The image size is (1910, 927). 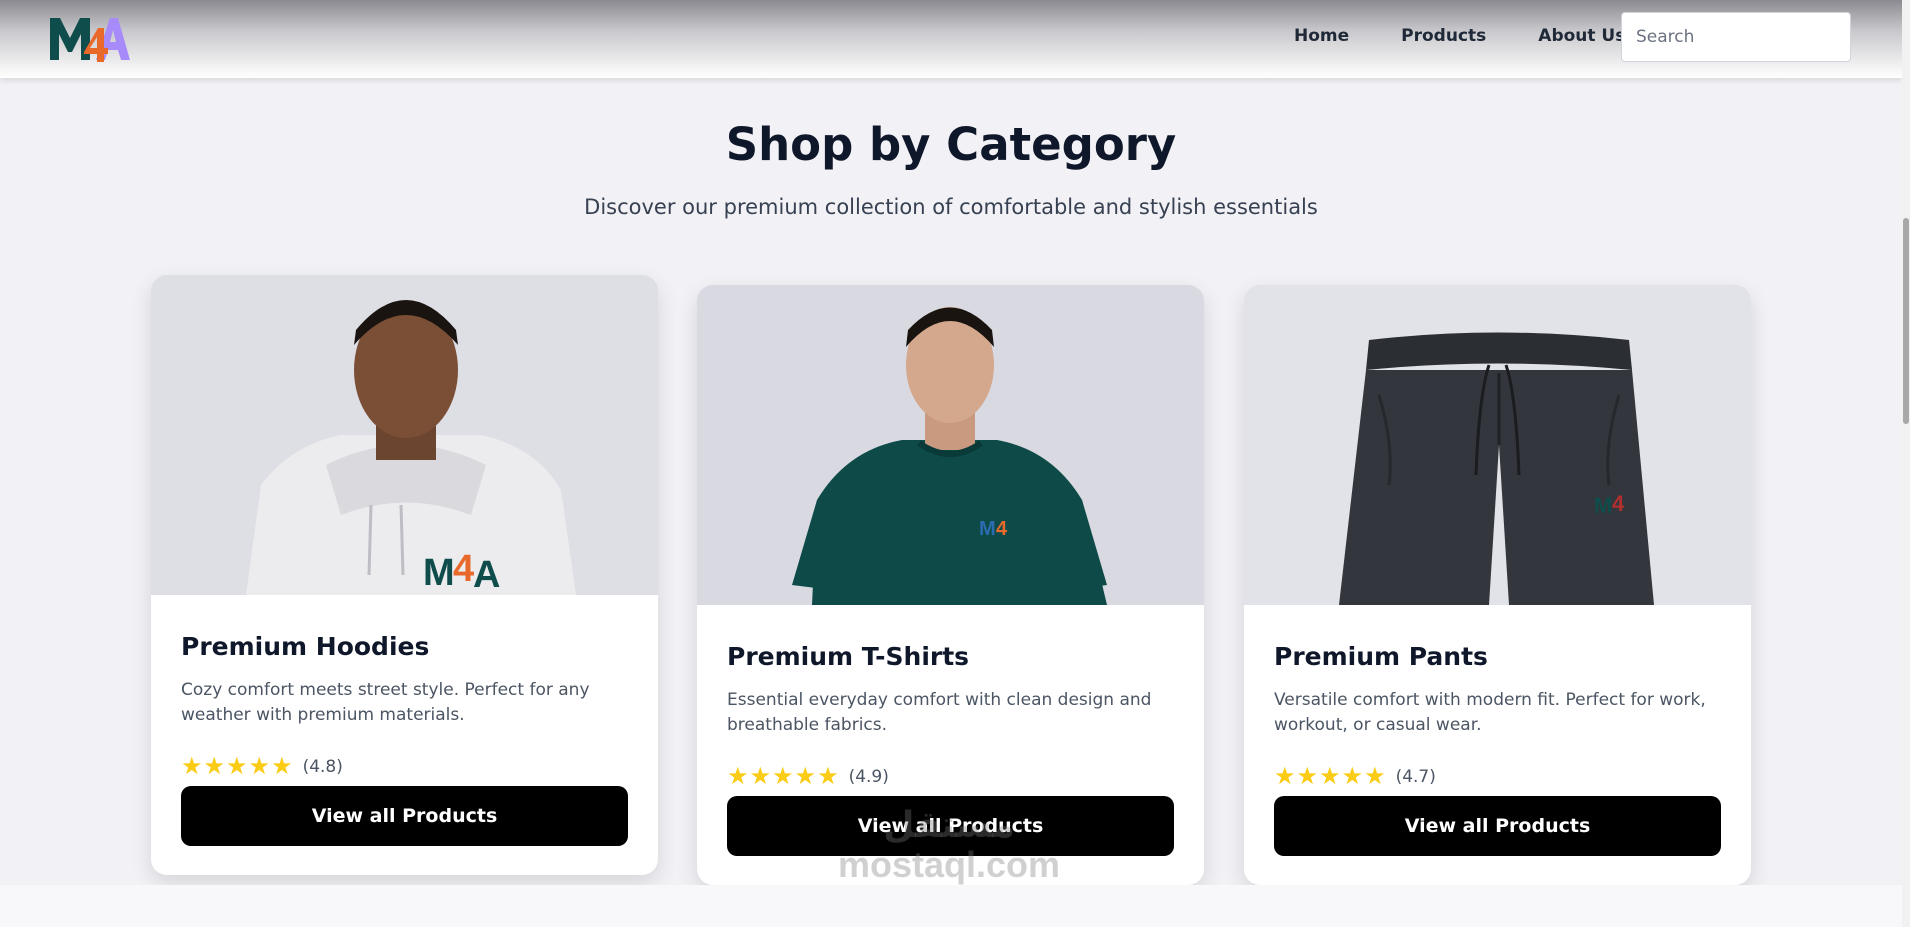 I want to click on main-nav: Home Products About Us, so click(x=1459, y=36).